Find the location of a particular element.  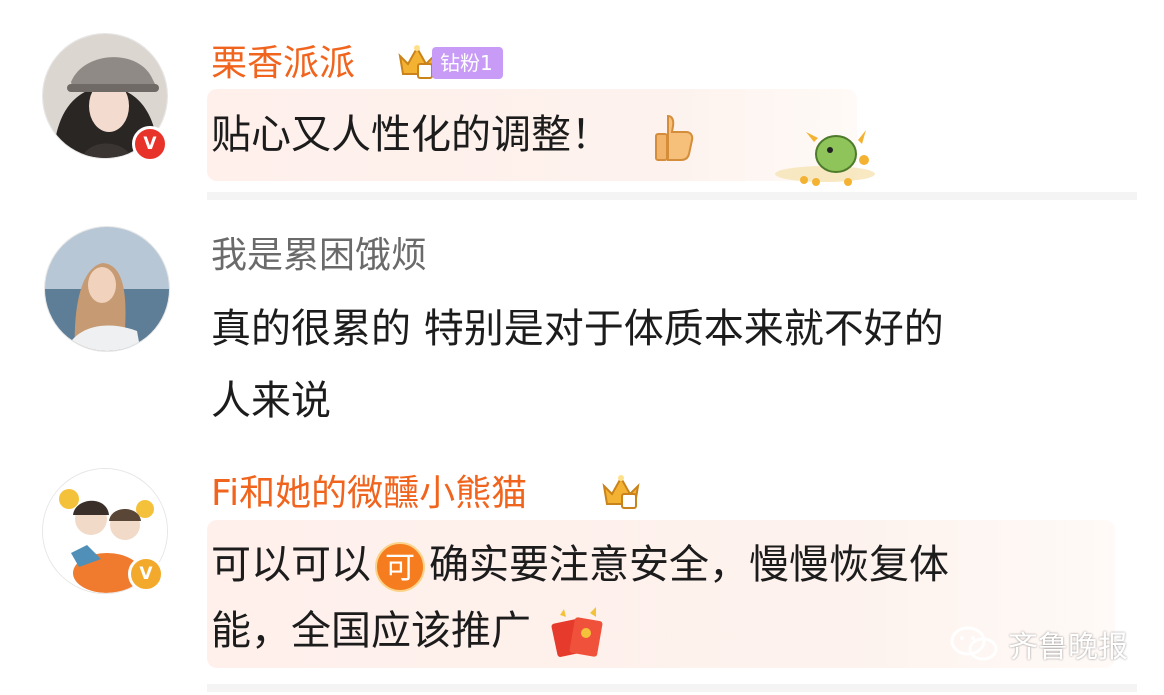

comment-text-line-1: 可以可以可确实要注意安全，慢慢恢复体 is located at coordinates (580, 565).